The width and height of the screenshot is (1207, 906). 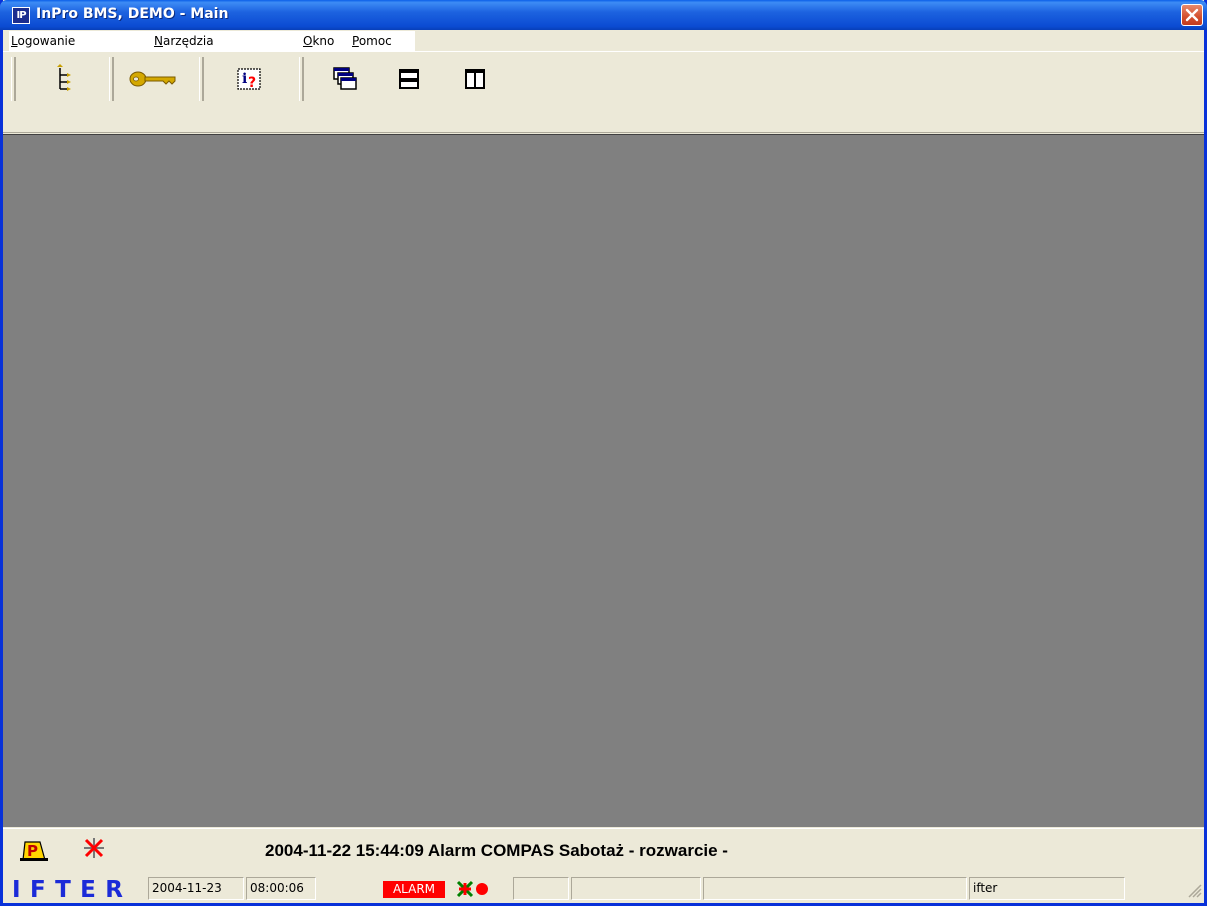 What do you see at coordinates (132, 14) in the screenshot?
I see `window-title: InPro BMS, DEMO - Main` at bounding box center [132, 14].